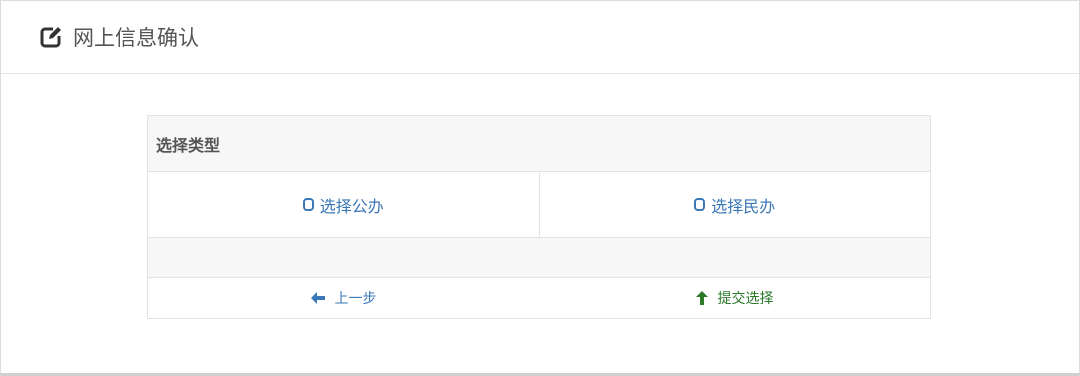 This screenshot has width=1080, height=376. I want to click on option-private: 选择民办, so click(734, 204).